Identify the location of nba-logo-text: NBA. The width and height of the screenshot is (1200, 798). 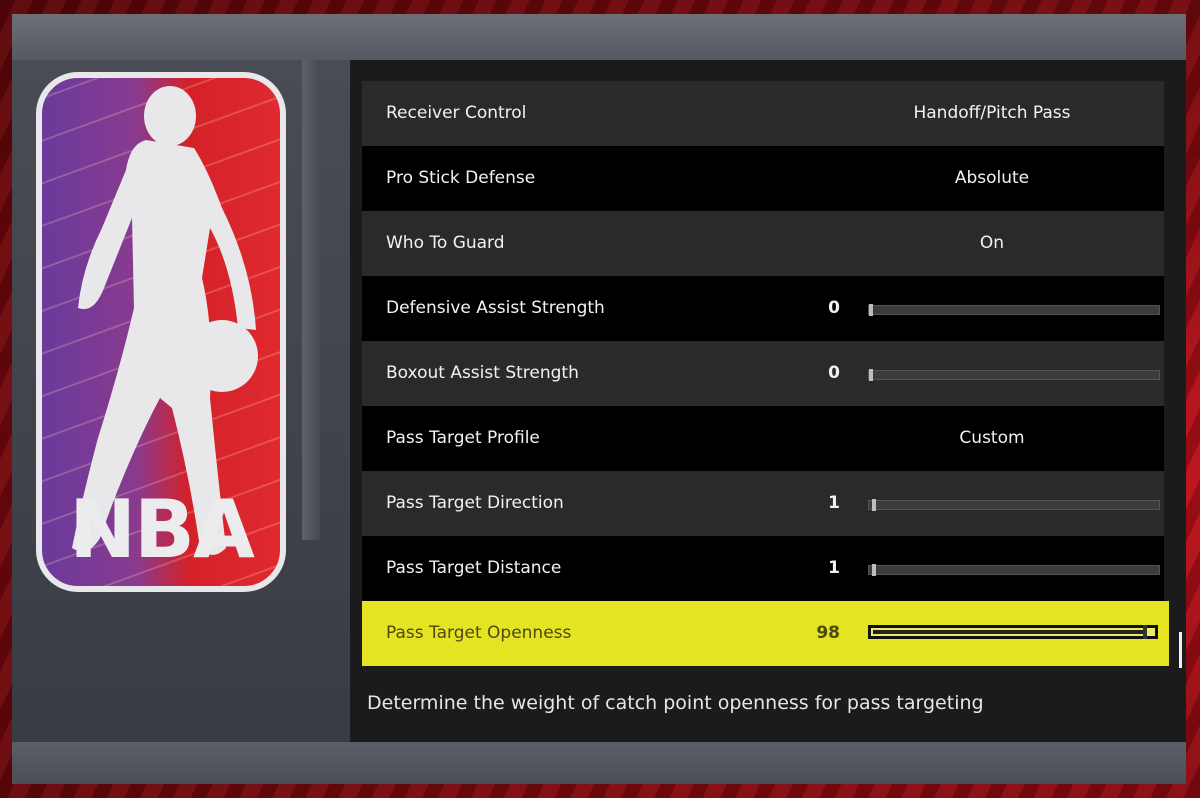
(162, 529).